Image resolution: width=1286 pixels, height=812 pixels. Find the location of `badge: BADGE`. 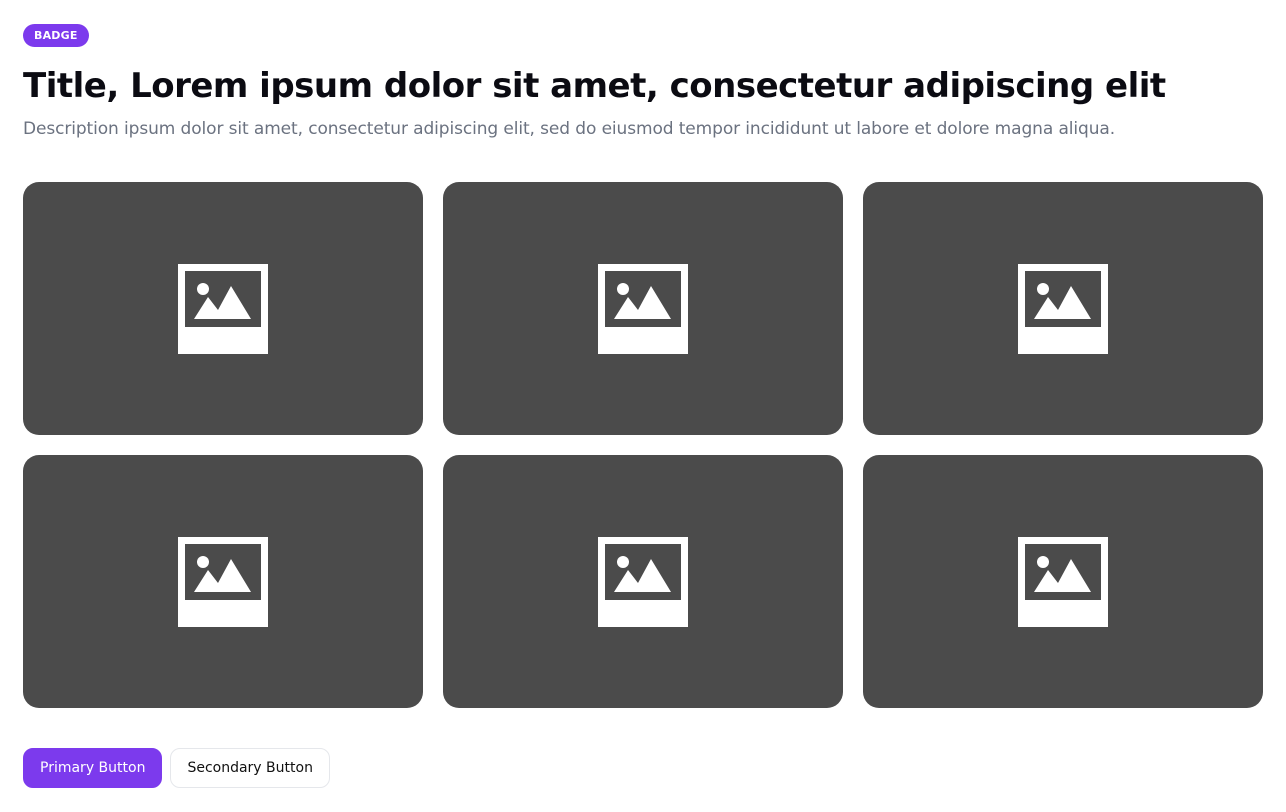

badge: BADGE is located at coordinates (56, 35).